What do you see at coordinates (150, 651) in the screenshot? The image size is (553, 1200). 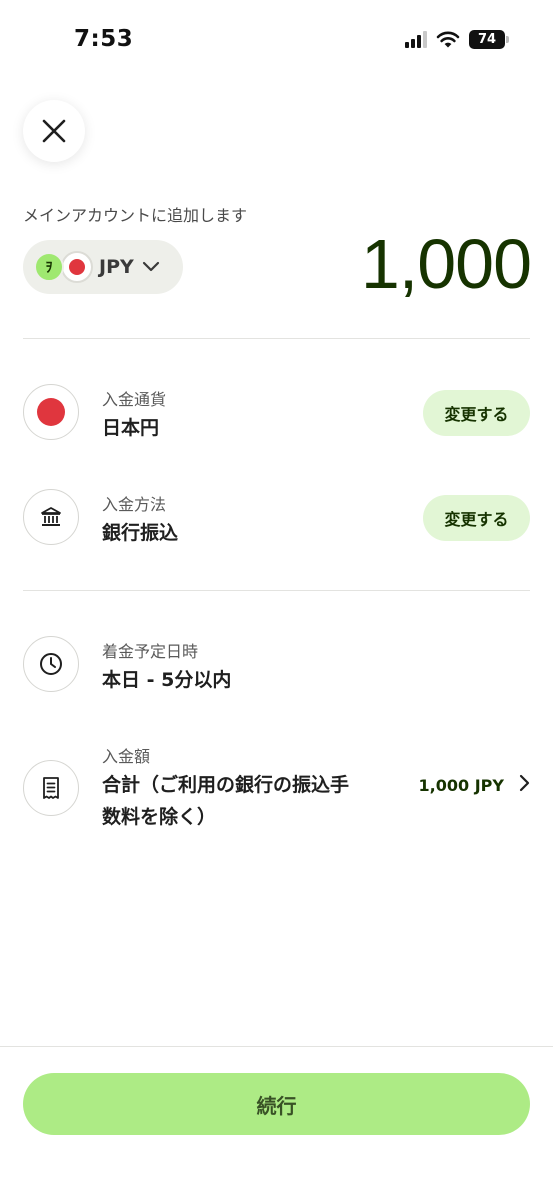 I see `arrival-label: 着金予定日時` at bounding box center [150, 651].